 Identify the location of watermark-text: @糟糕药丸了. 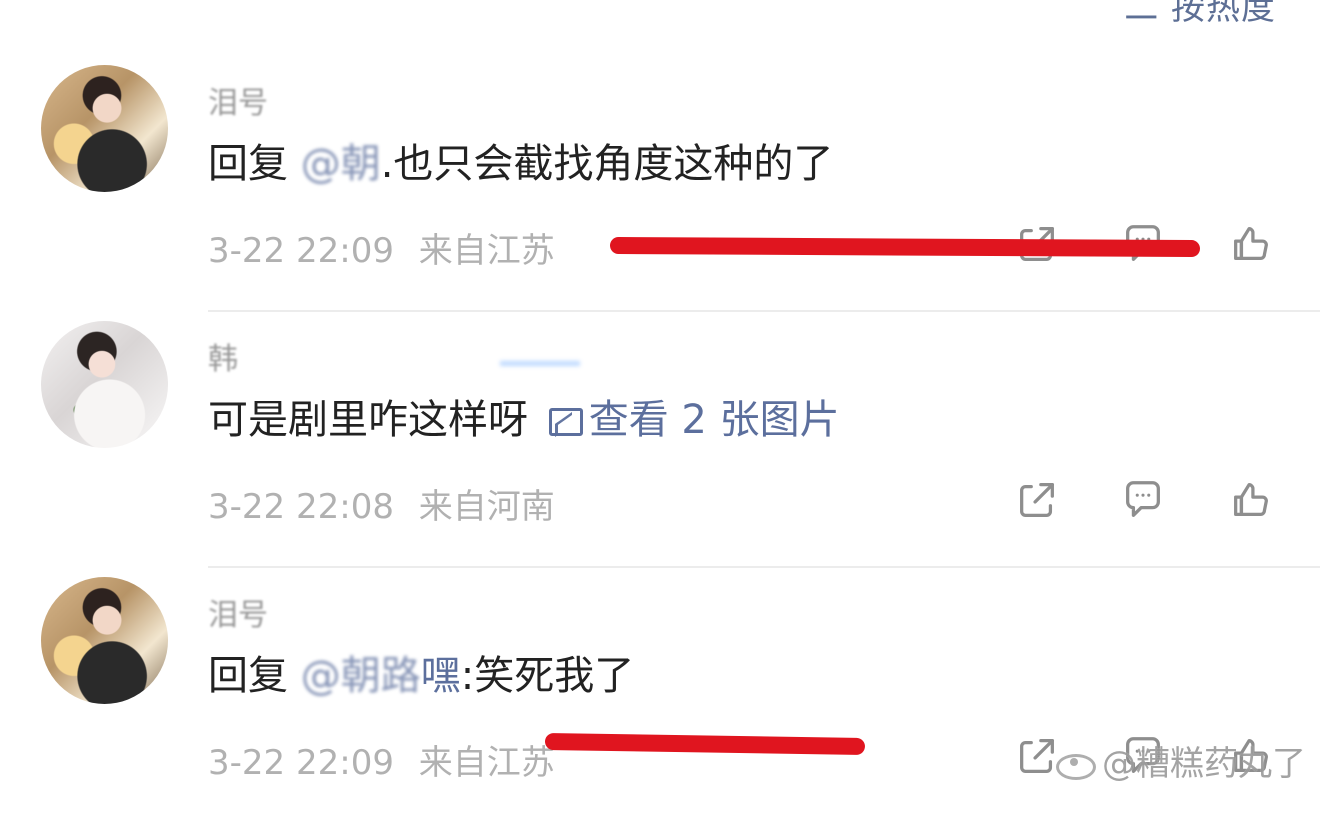
(1204, 764).